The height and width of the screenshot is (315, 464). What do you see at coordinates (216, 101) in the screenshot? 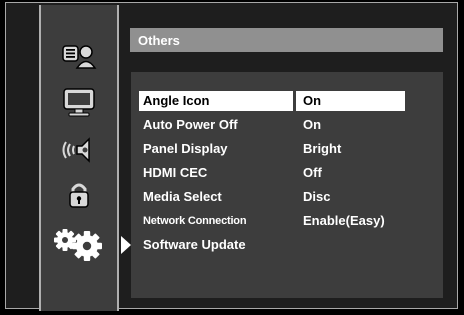
I see `menu-item-label: Angle Icon` at bounding box center [216, 101].